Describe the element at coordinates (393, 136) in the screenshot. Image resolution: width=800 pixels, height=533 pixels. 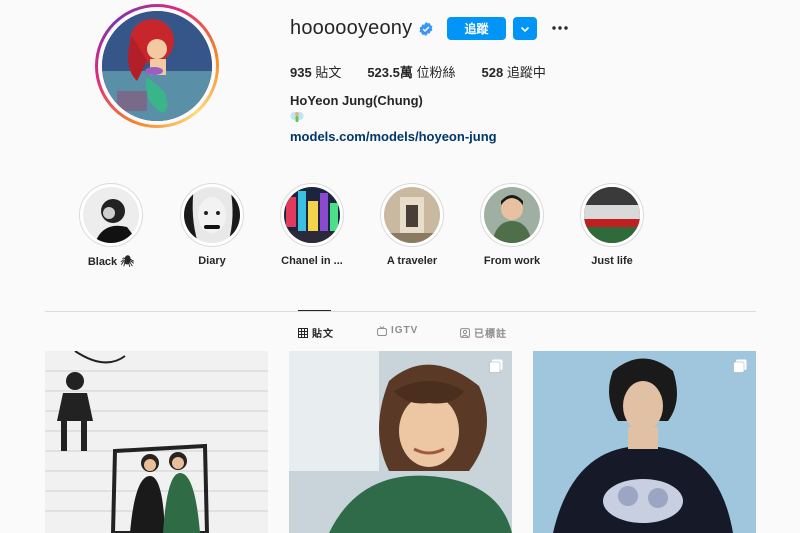
I see `profile-link: models.com/models/hoyeon-jung` at that location.